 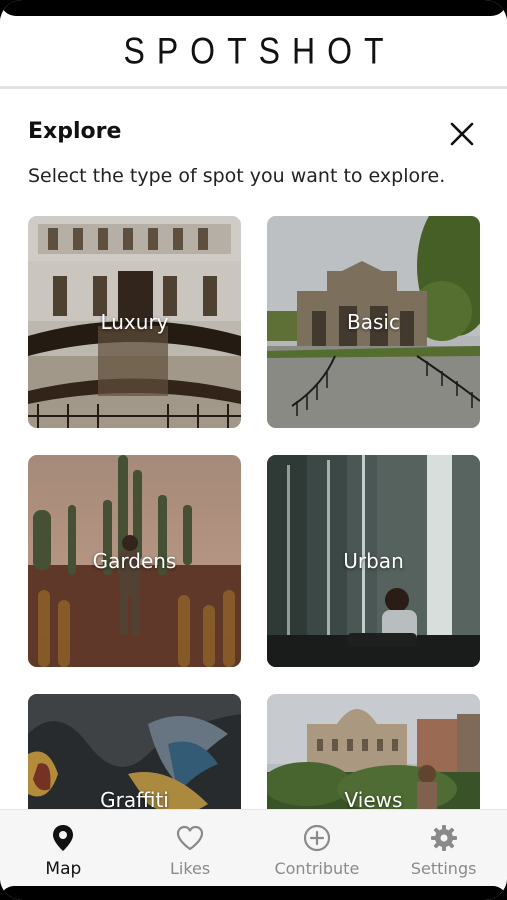 I want to click on category-label: Views, so click(x=373, y=798).